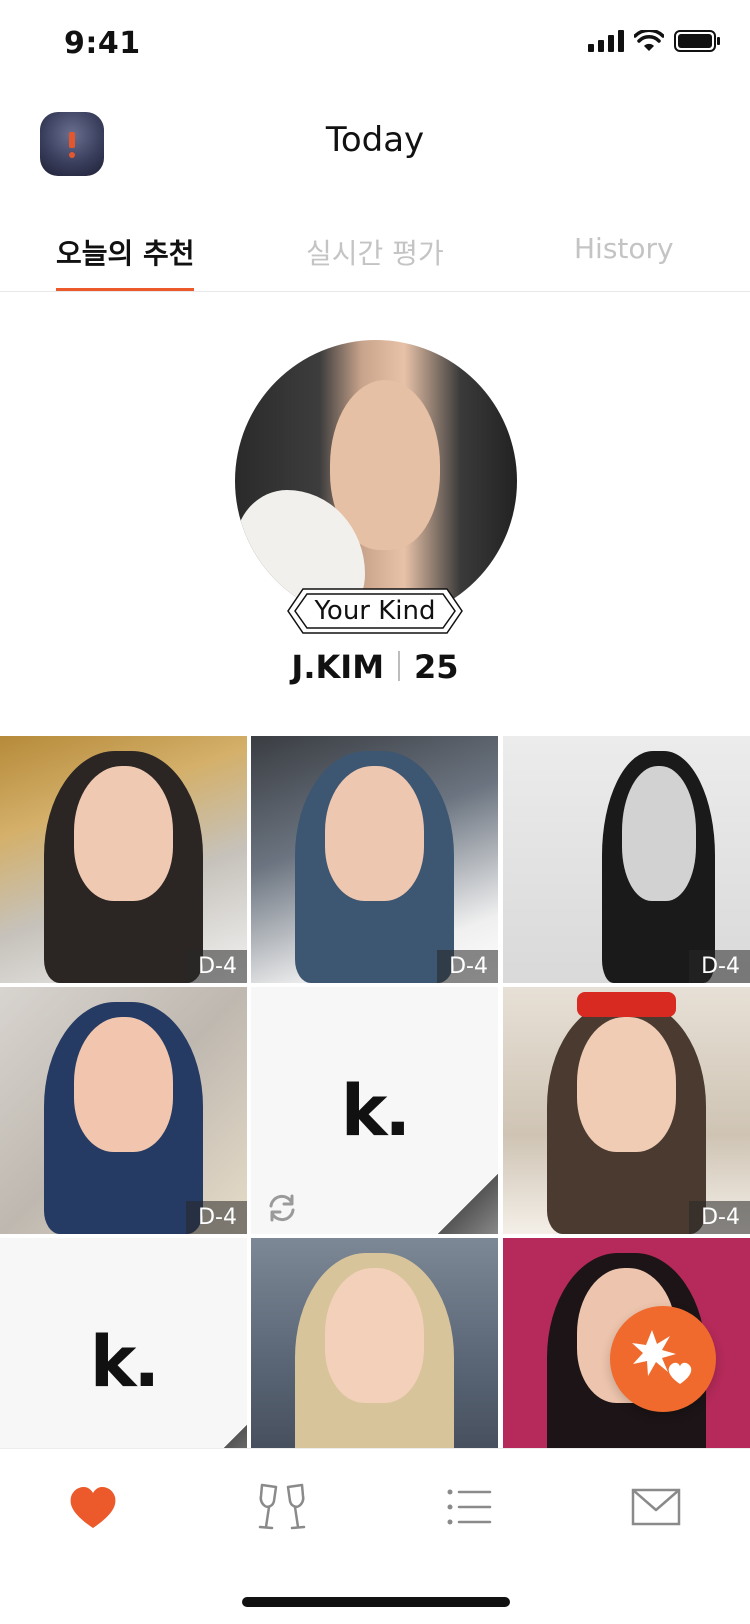 This screenshot has width=750, height=1624. I want to click on grid-photo-3: D-4, so click(626, 859).